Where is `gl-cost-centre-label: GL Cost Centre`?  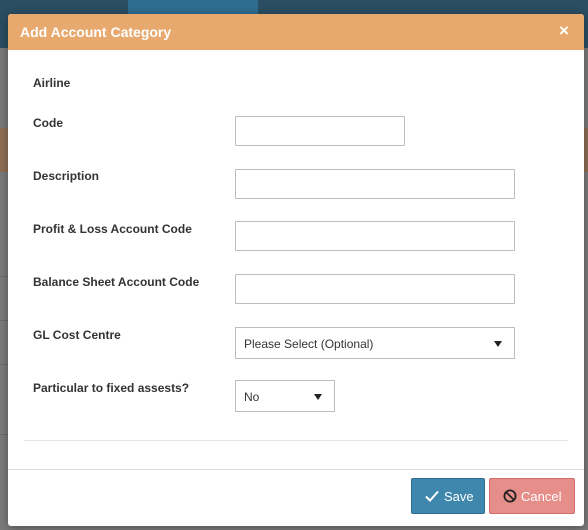 gl-cost-centre-label: GL Cost Centre is located at coordinates (77, 335).